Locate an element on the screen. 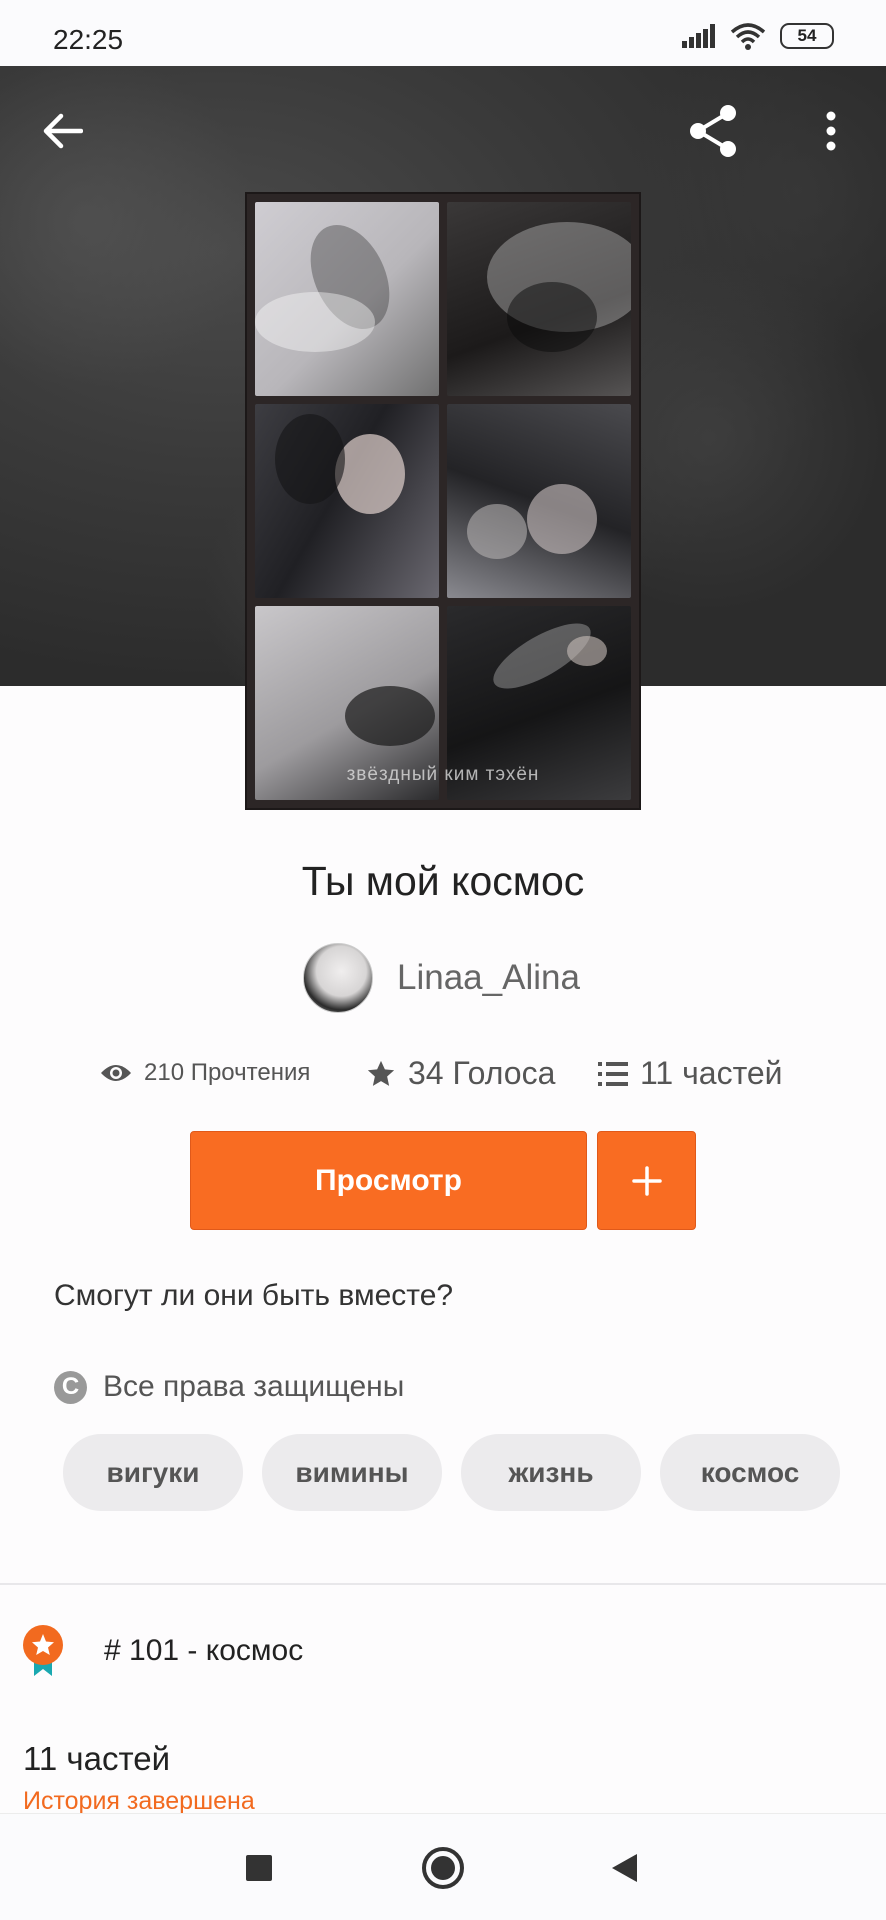 The height and width of the screenshot is (1920, 886). tag-list: вигуки вимины жизнь космос is located at coordinates (451, 1472).